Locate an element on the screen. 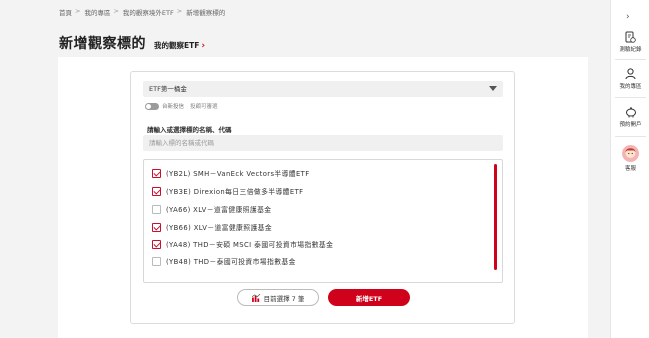 This screenshot has height=338, width=649. list-item-label: (YA66) XLV－道富健康照護基金 is located at coordinates (219, 210).